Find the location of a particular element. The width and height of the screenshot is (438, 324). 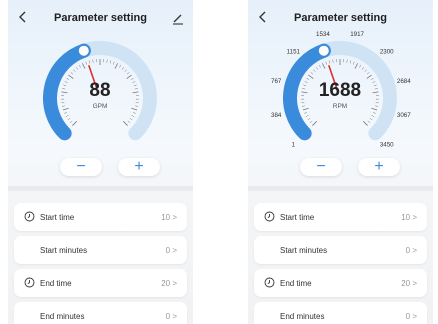

gauge-value: 1688 is located at coordinates (340, 90).